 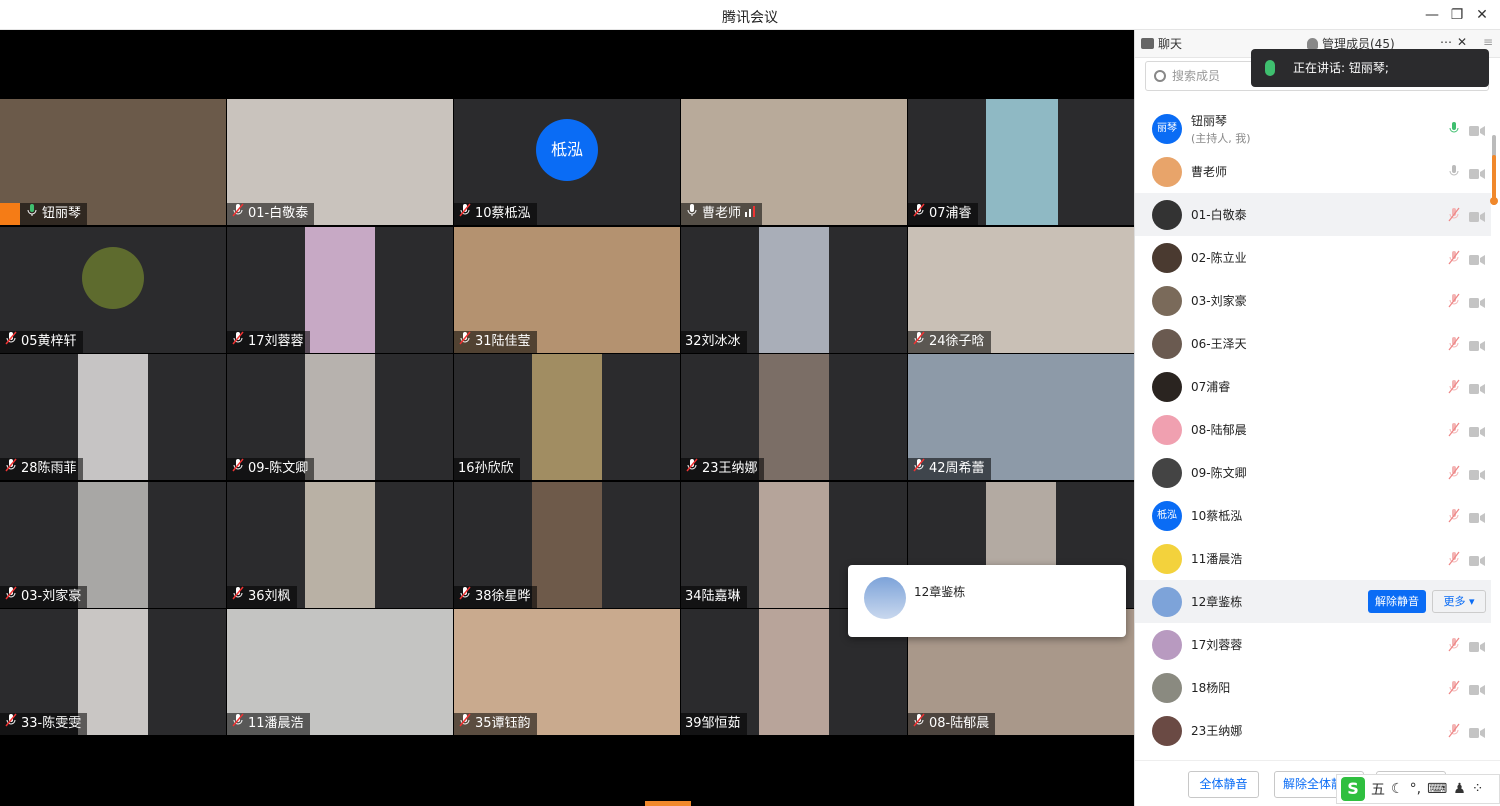 What do you see at coordinates (1459, 789) in the screenshot?
I see `user-icon: ♟` at bounding box center [1459, 789].